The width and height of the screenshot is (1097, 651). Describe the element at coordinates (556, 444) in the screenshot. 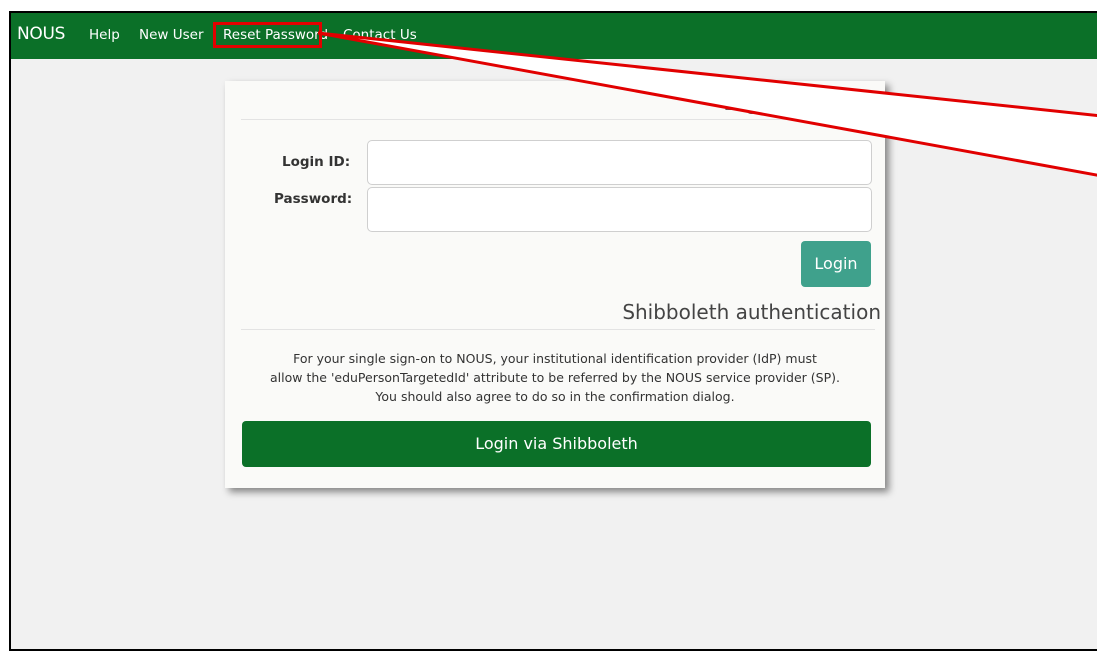

I see `login-via-shibboleth-button: Login via Shibboleth` at that location.